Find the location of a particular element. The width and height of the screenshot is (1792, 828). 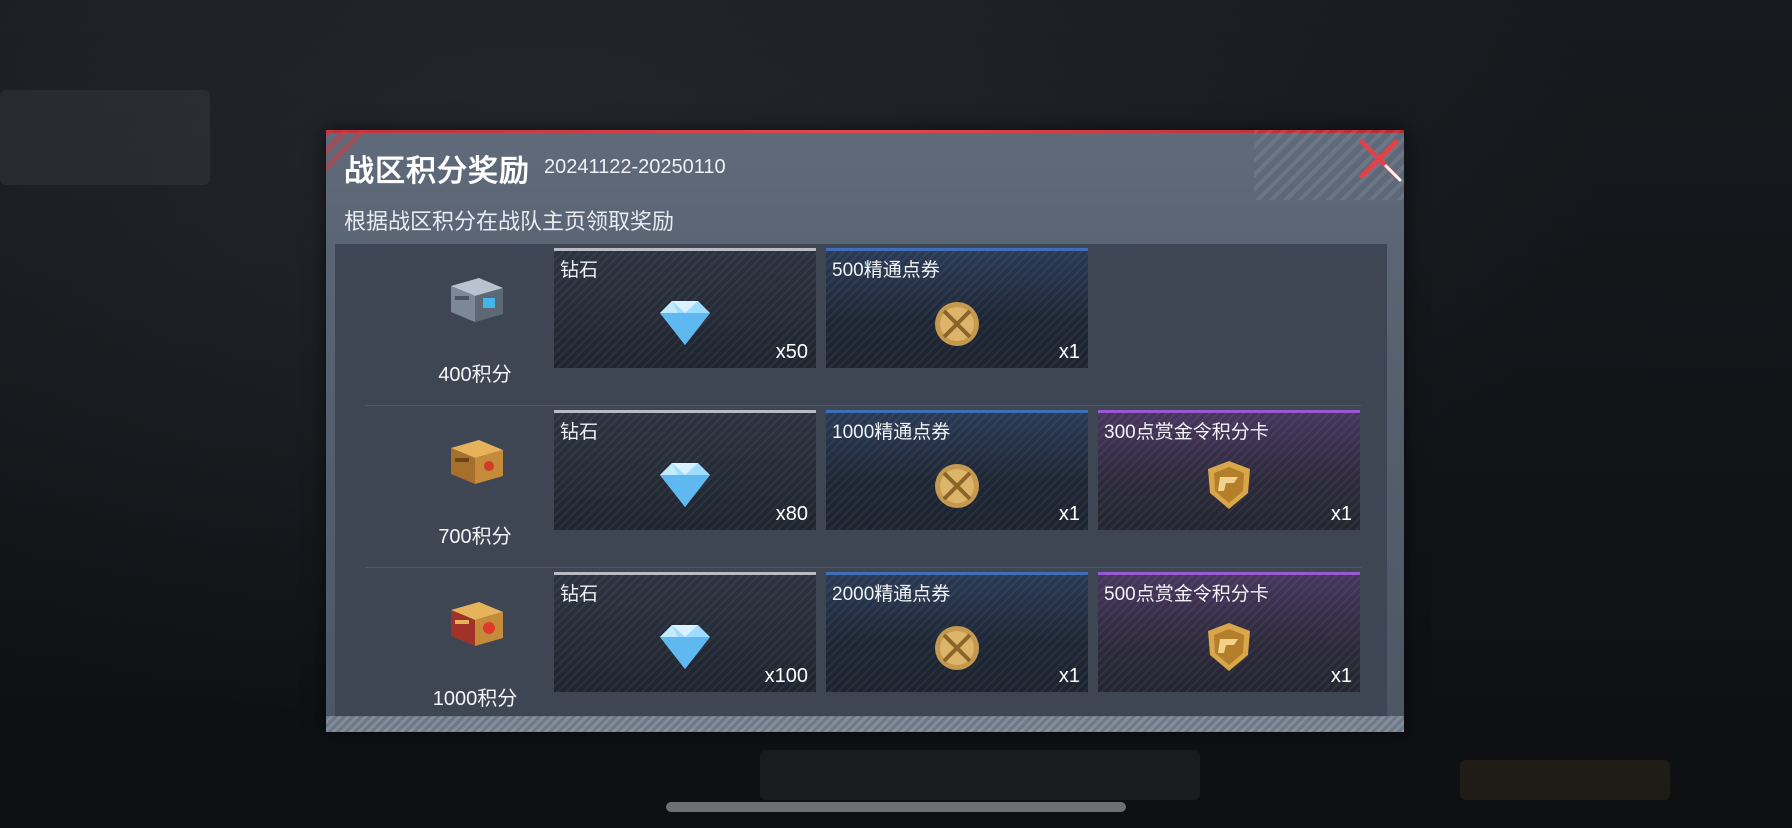

reward-tier-row: 1000积分 钻石 x100 2000精通点券 x1 500点赏金令积分卡 x1 is located at coordinates (861, 649).